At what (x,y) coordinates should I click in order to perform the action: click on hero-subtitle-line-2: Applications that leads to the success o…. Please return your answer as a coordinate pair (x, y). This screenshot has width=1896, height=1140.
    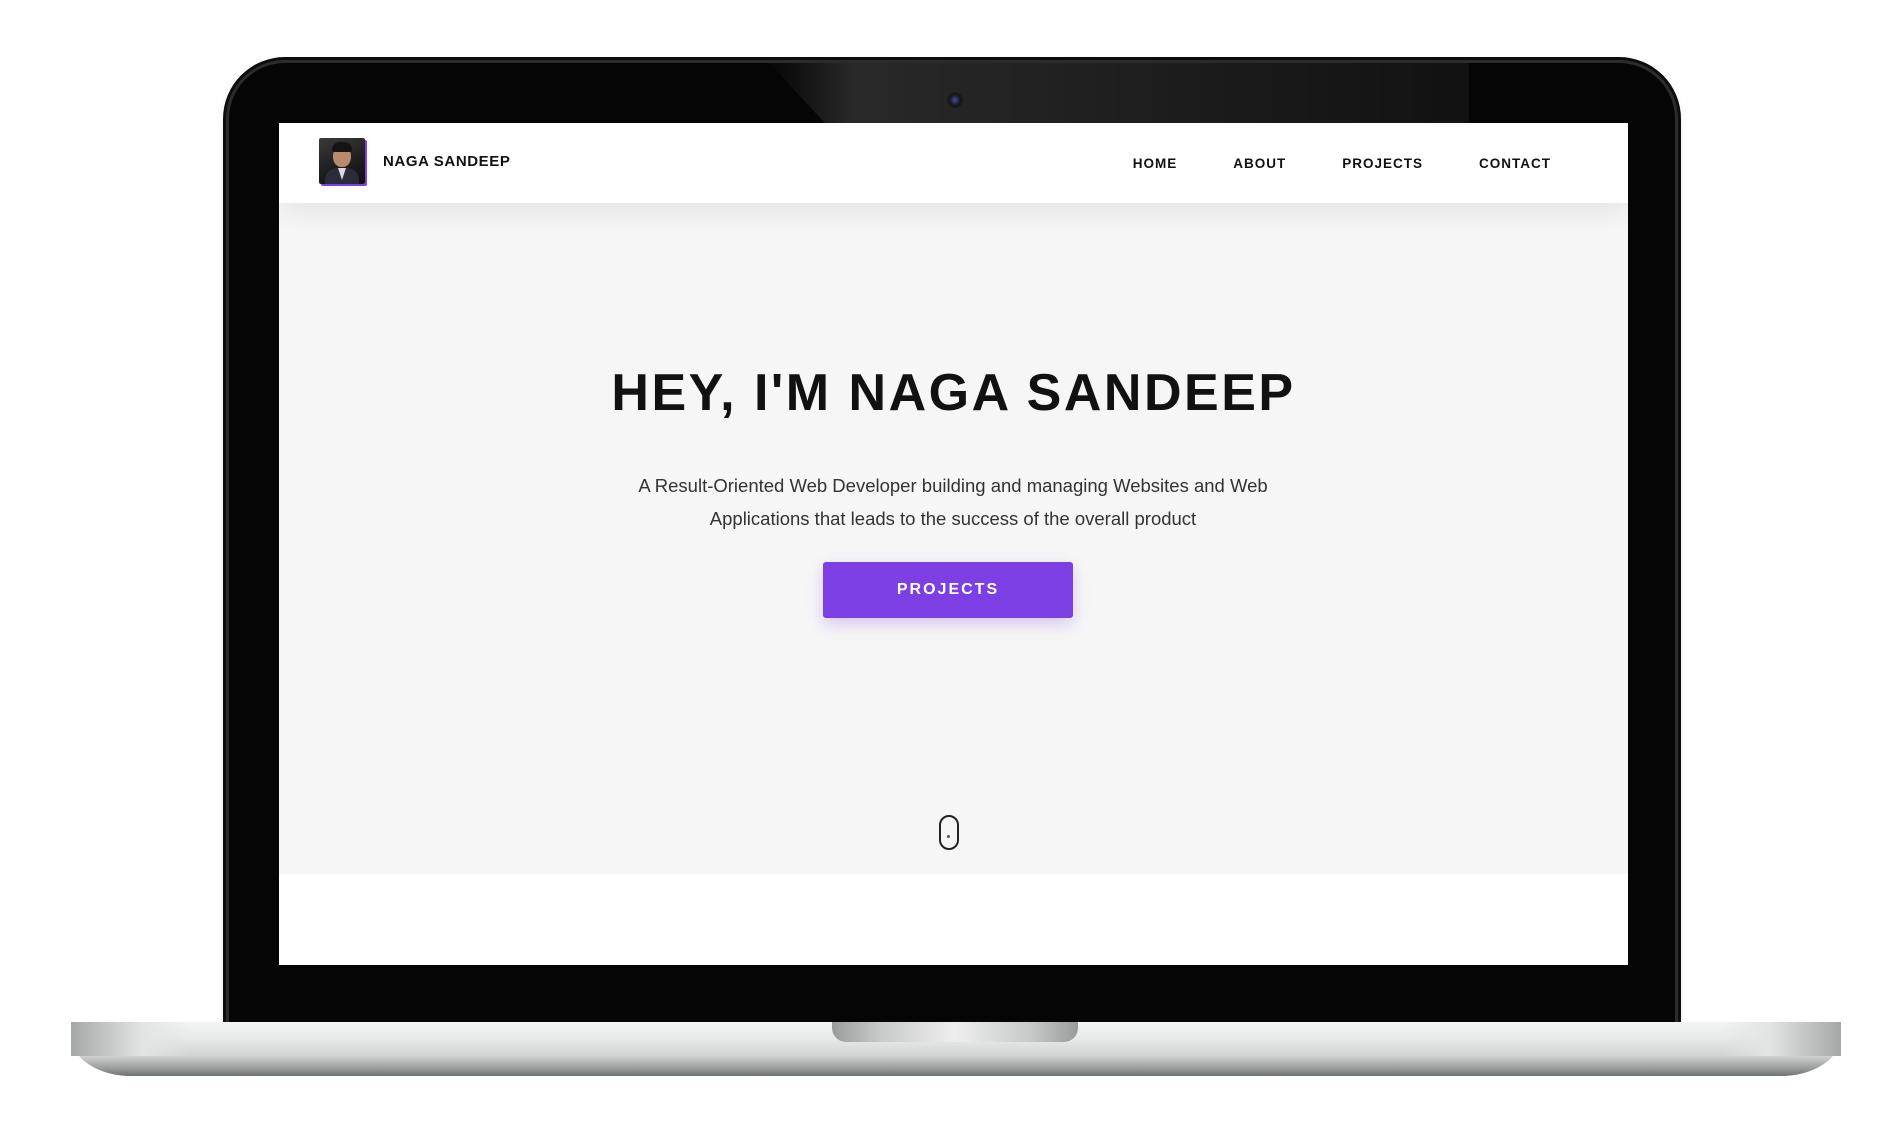
    Looking at the image, I should click on (953, 518).